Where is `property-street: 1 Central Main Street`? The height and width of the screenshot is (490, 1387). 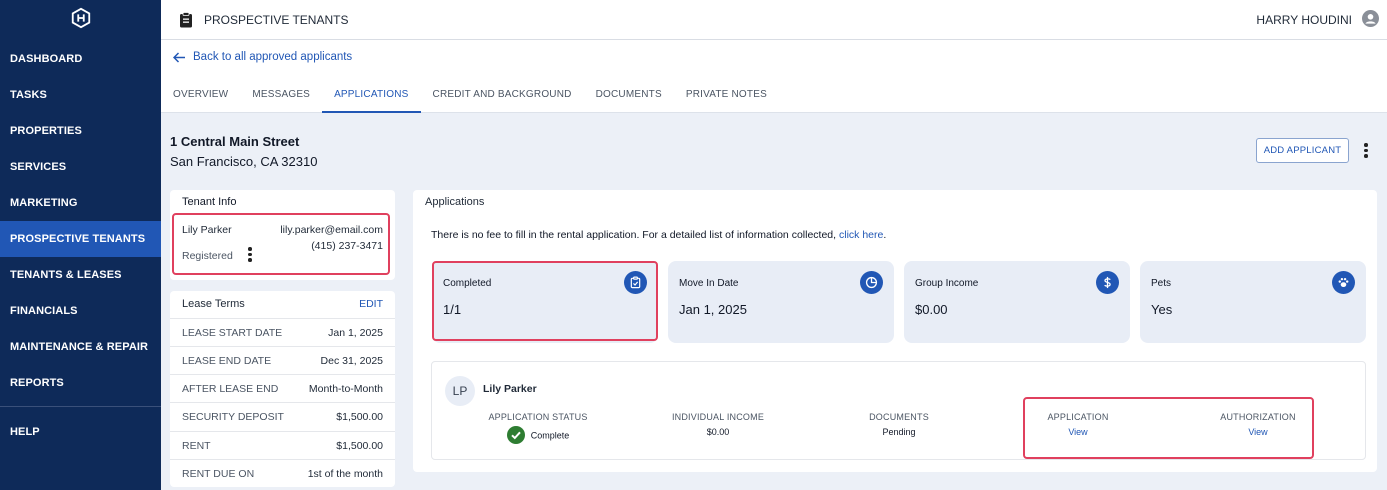 property-street: 1 Central Main Street is located at coordinates (235, 141).